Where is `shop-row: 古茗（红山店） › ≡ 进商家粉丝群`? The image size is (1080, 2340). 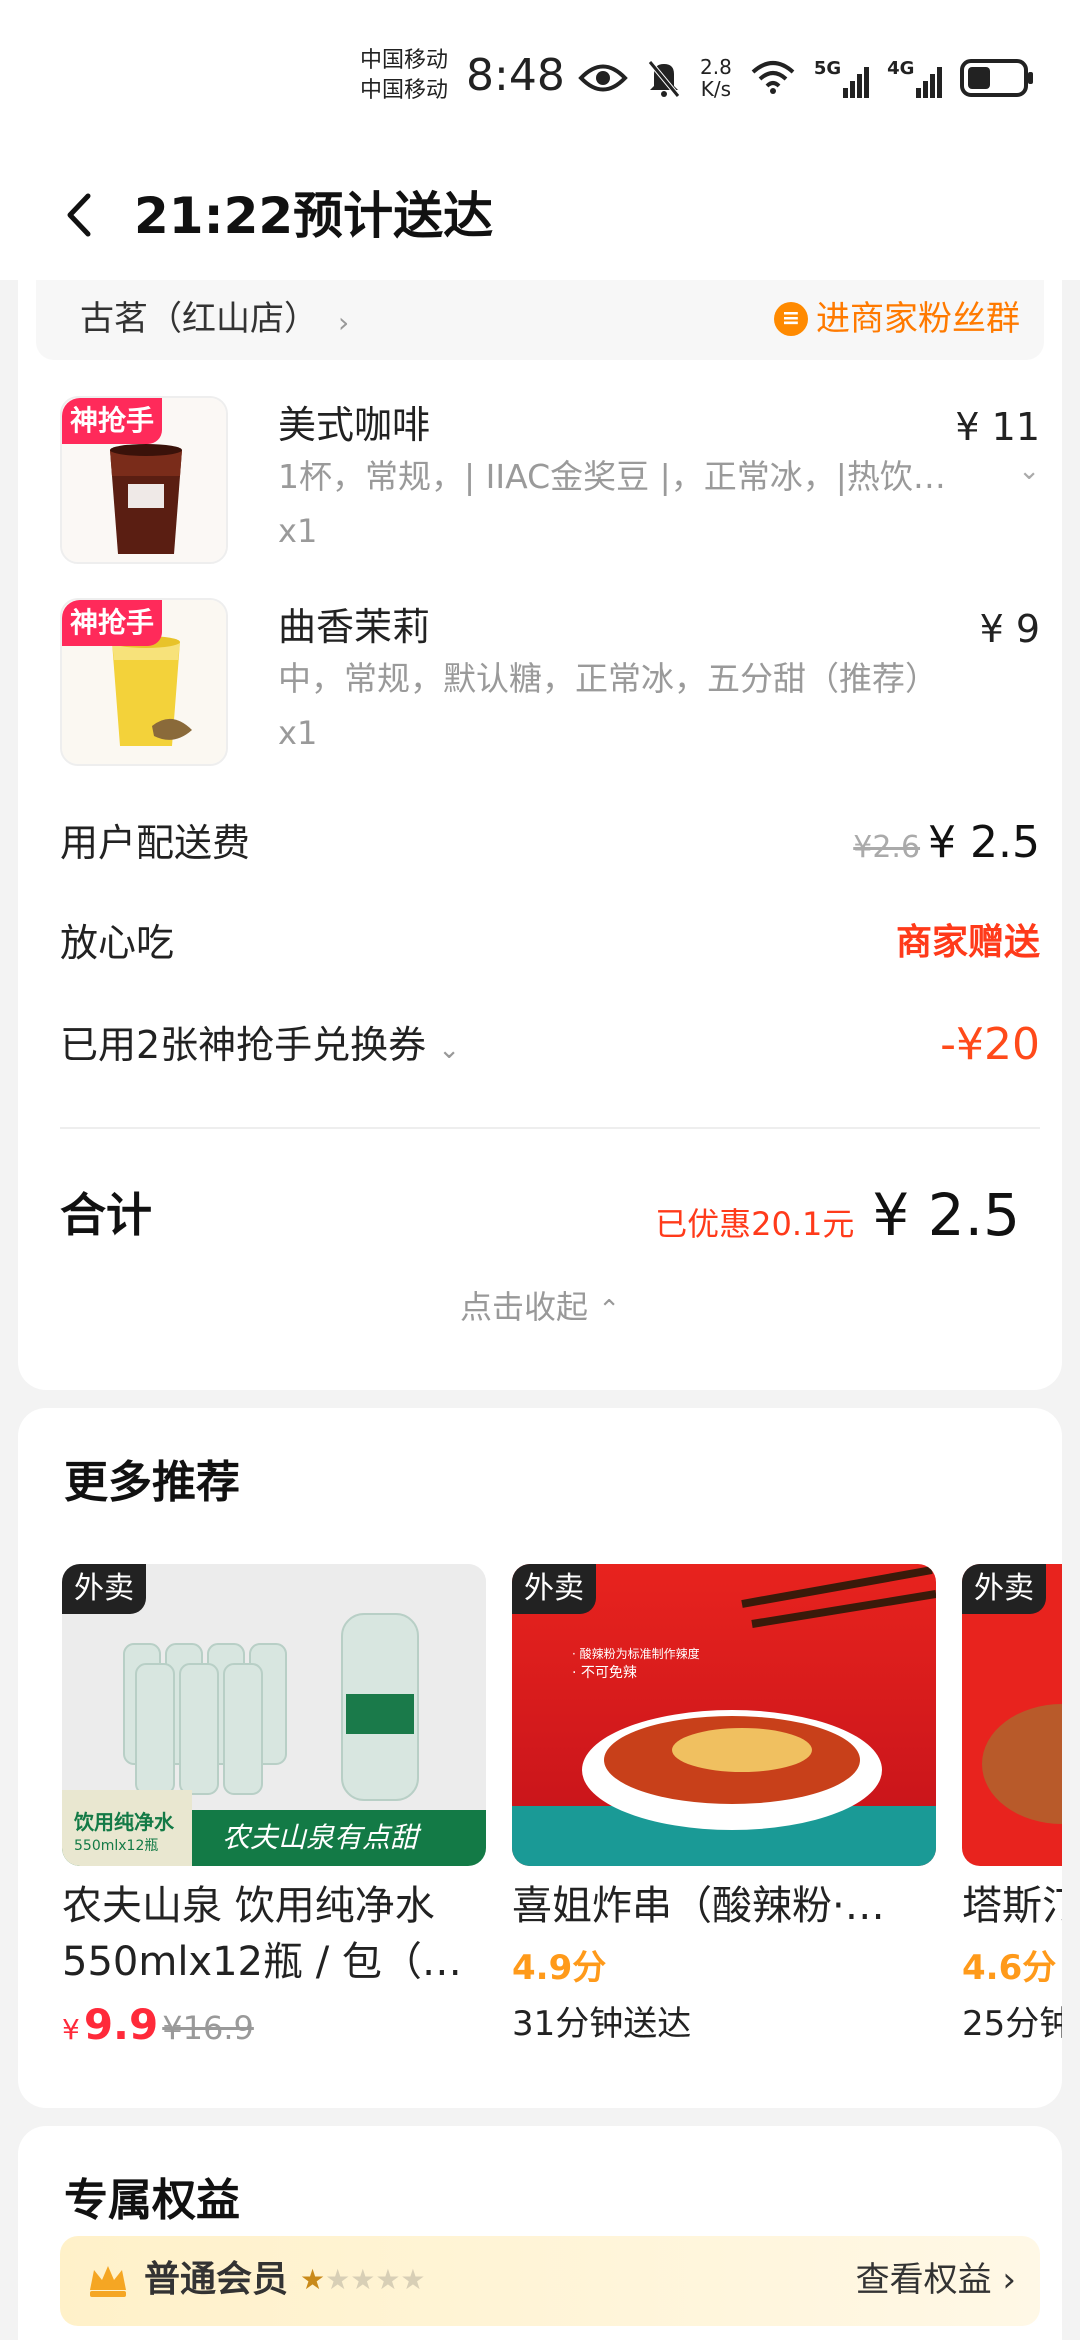 shop-row: 古茗（红山店） › ≡ 进商家粉丝群 is located at coordinates (540, 320).